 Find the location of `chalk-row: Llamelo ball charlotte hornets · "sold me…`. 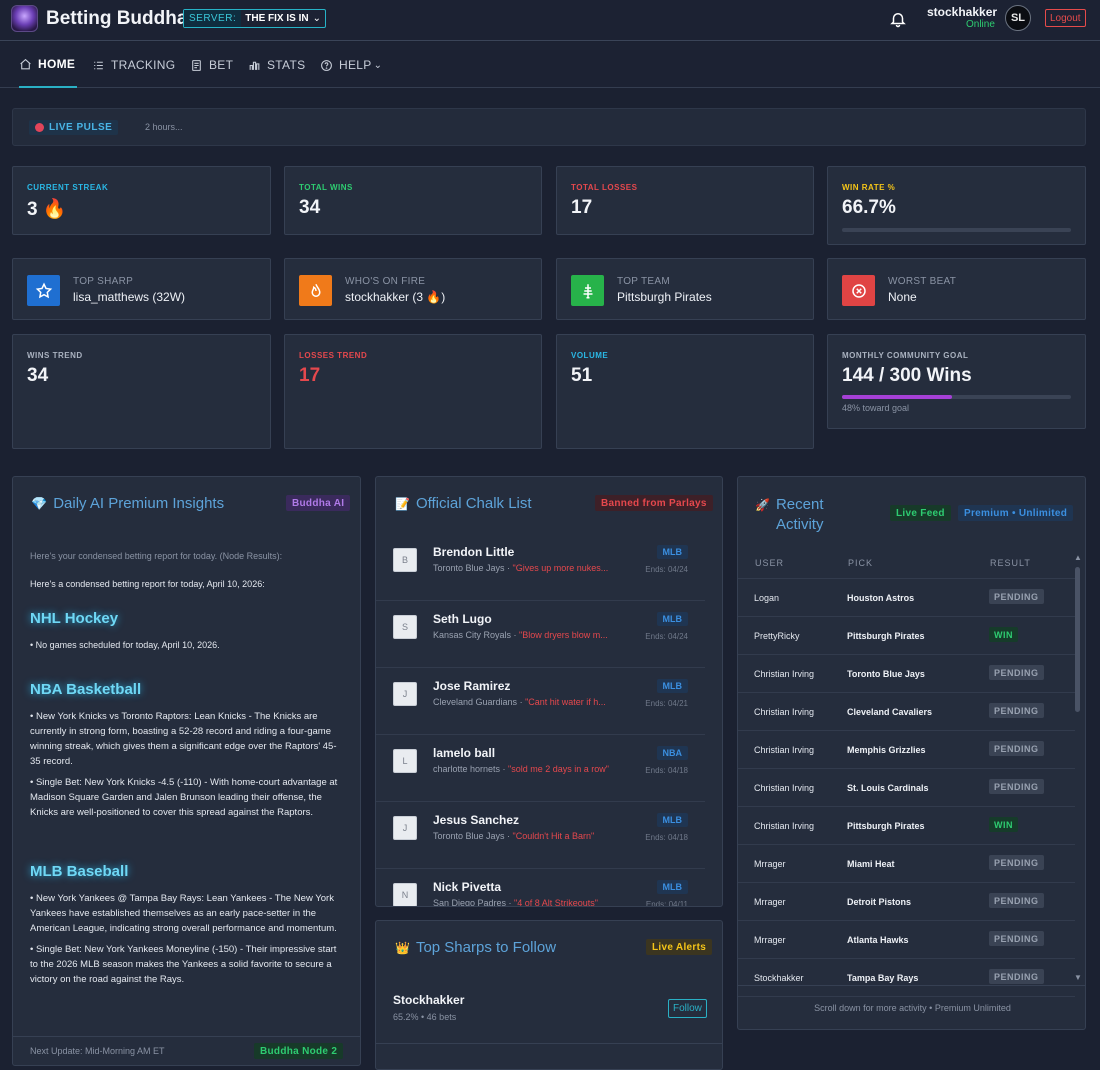

chalk-row: Llamelo ball charlotte hornets · "sold me… is located at coordinates (540, 768).